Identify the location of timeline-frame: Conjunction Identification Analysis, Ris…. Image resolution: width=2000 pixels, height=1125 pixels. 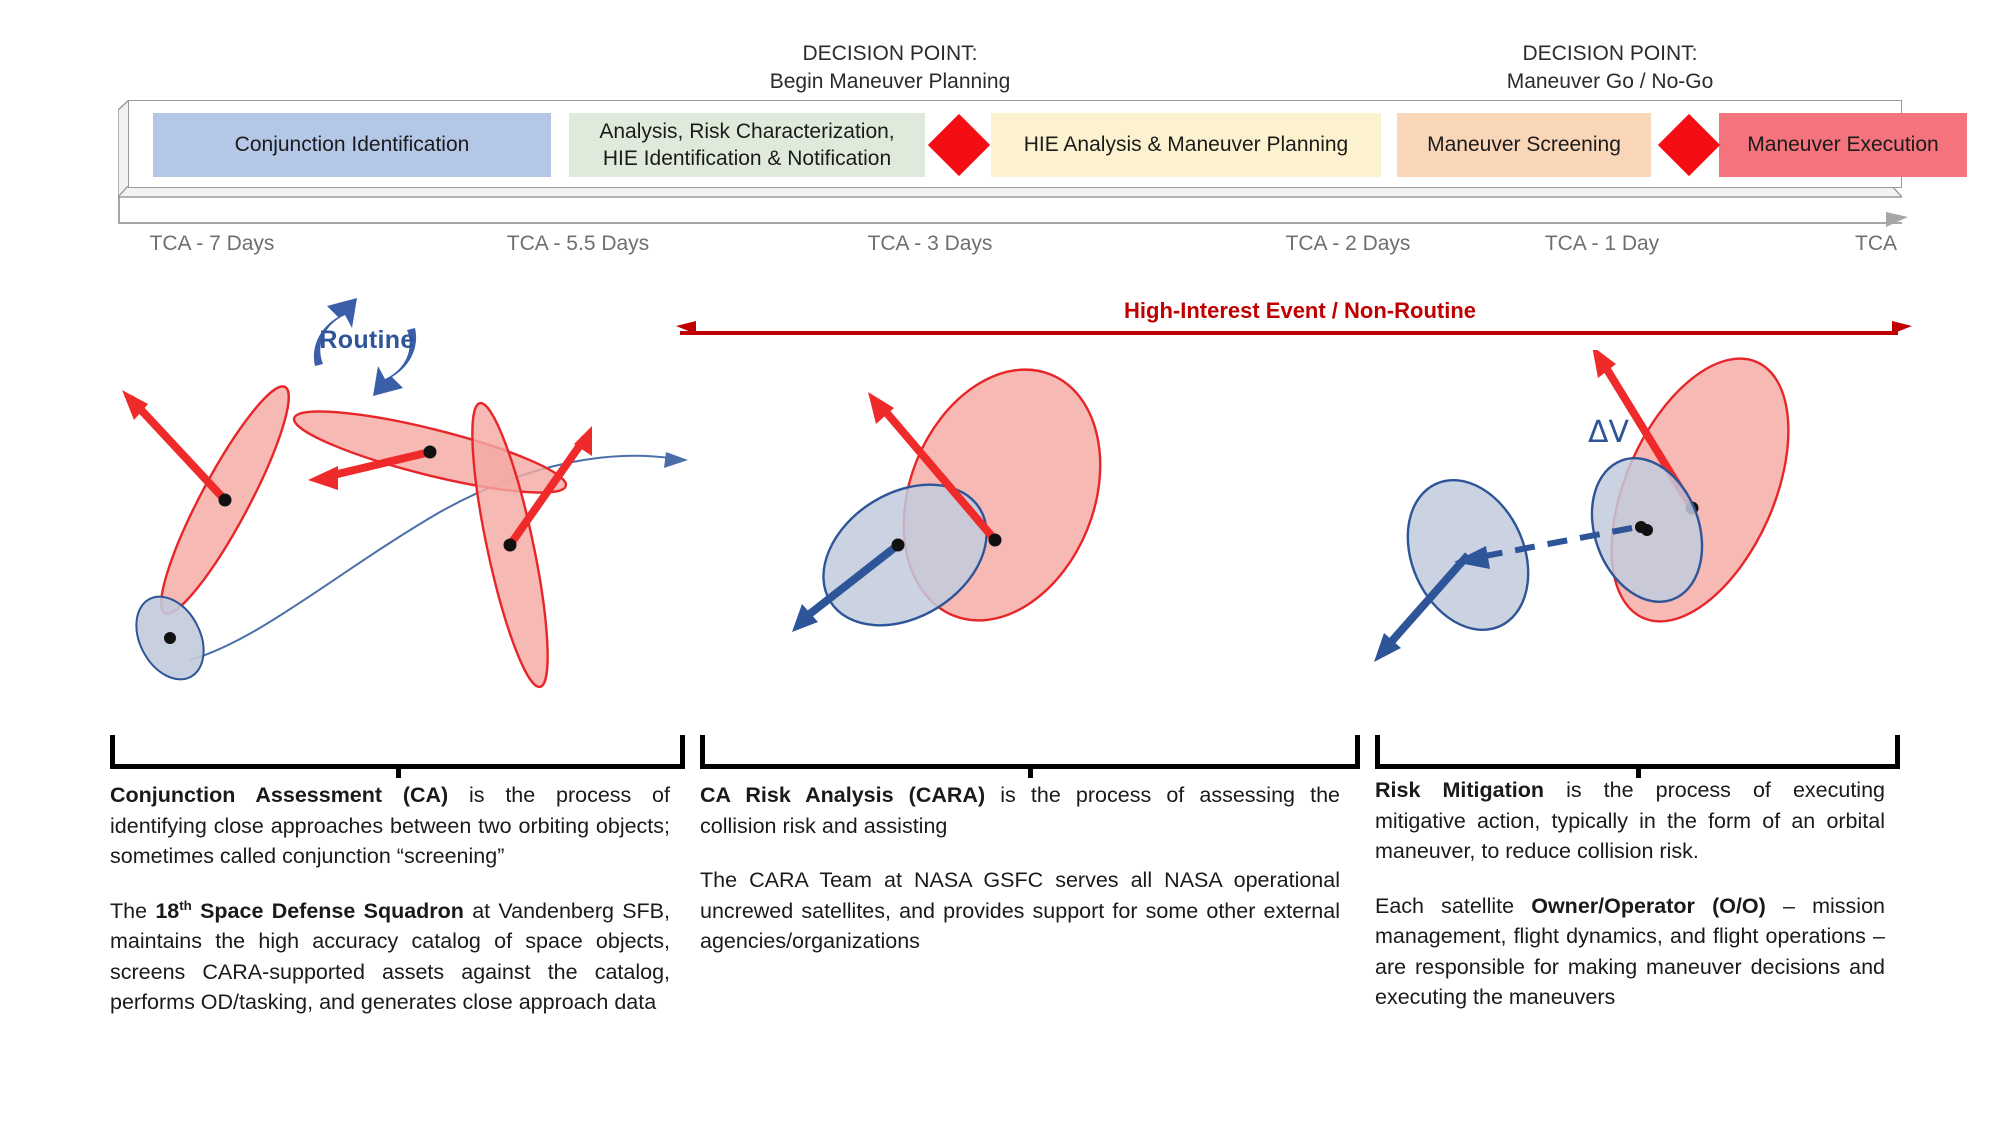
(1047, 144).